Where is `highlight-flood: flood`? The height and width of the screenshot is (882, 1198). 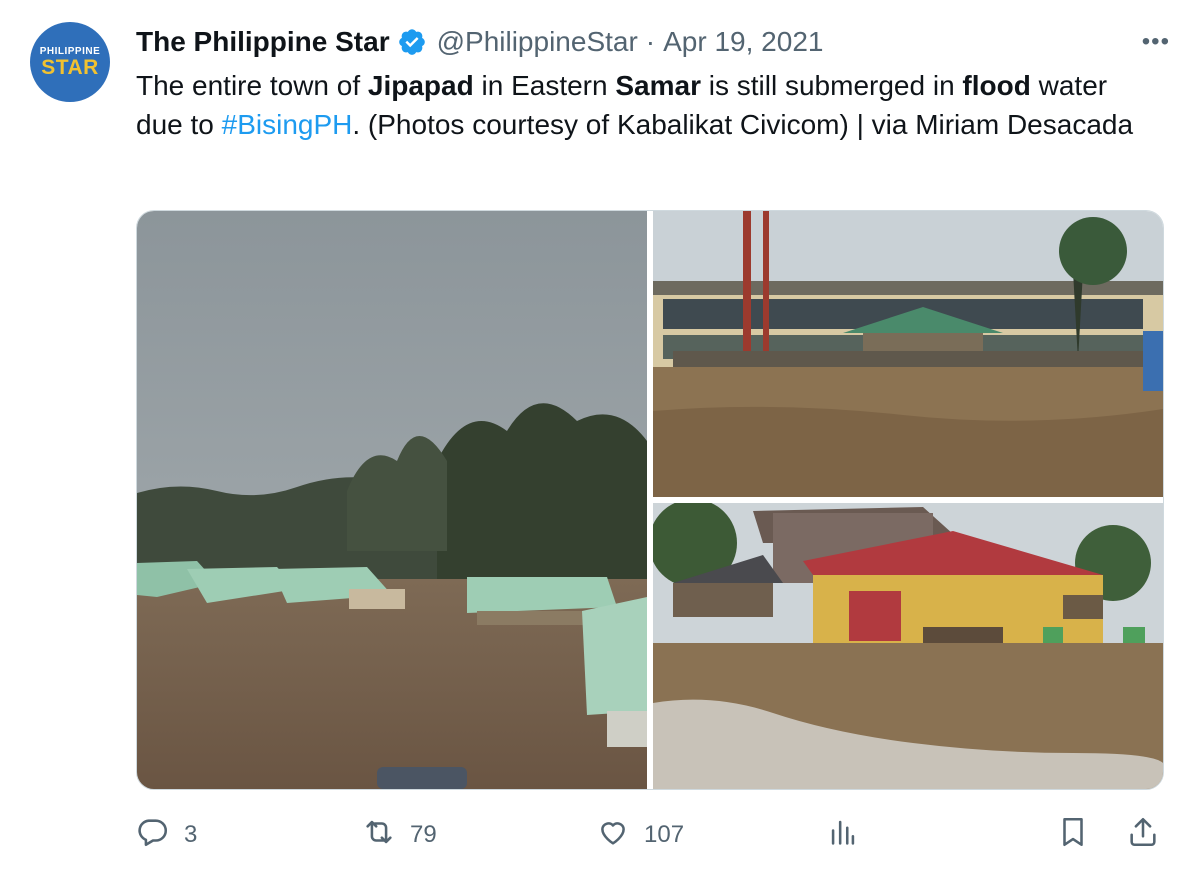 highlight-flood: flood is located at coordinates (996, 85).